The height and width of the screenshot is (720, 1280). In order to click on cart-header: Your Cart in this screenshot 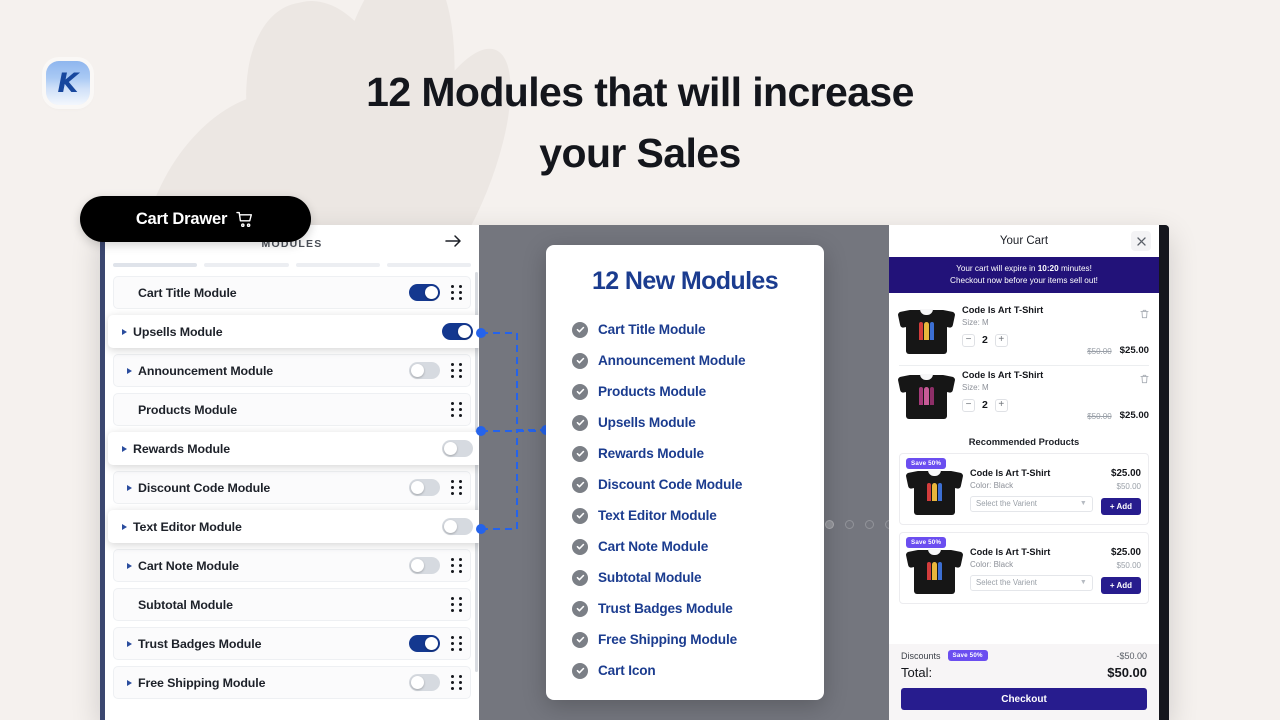, I will do `click(1024, 241)`.